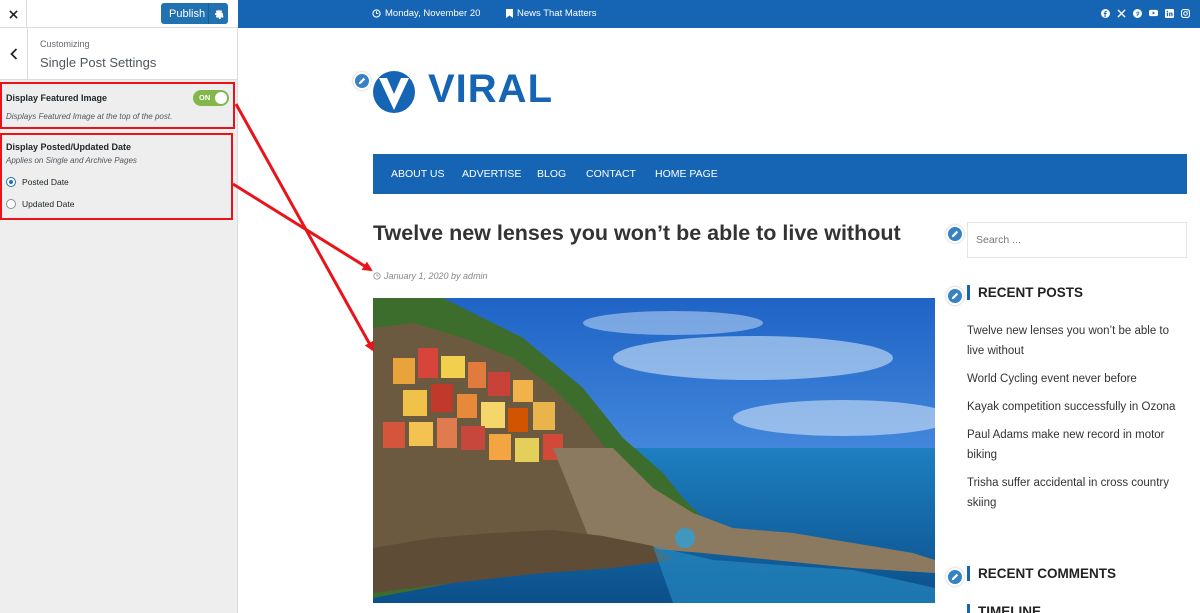  I want to click on radio-label: Updated Date, so click(48, 204).